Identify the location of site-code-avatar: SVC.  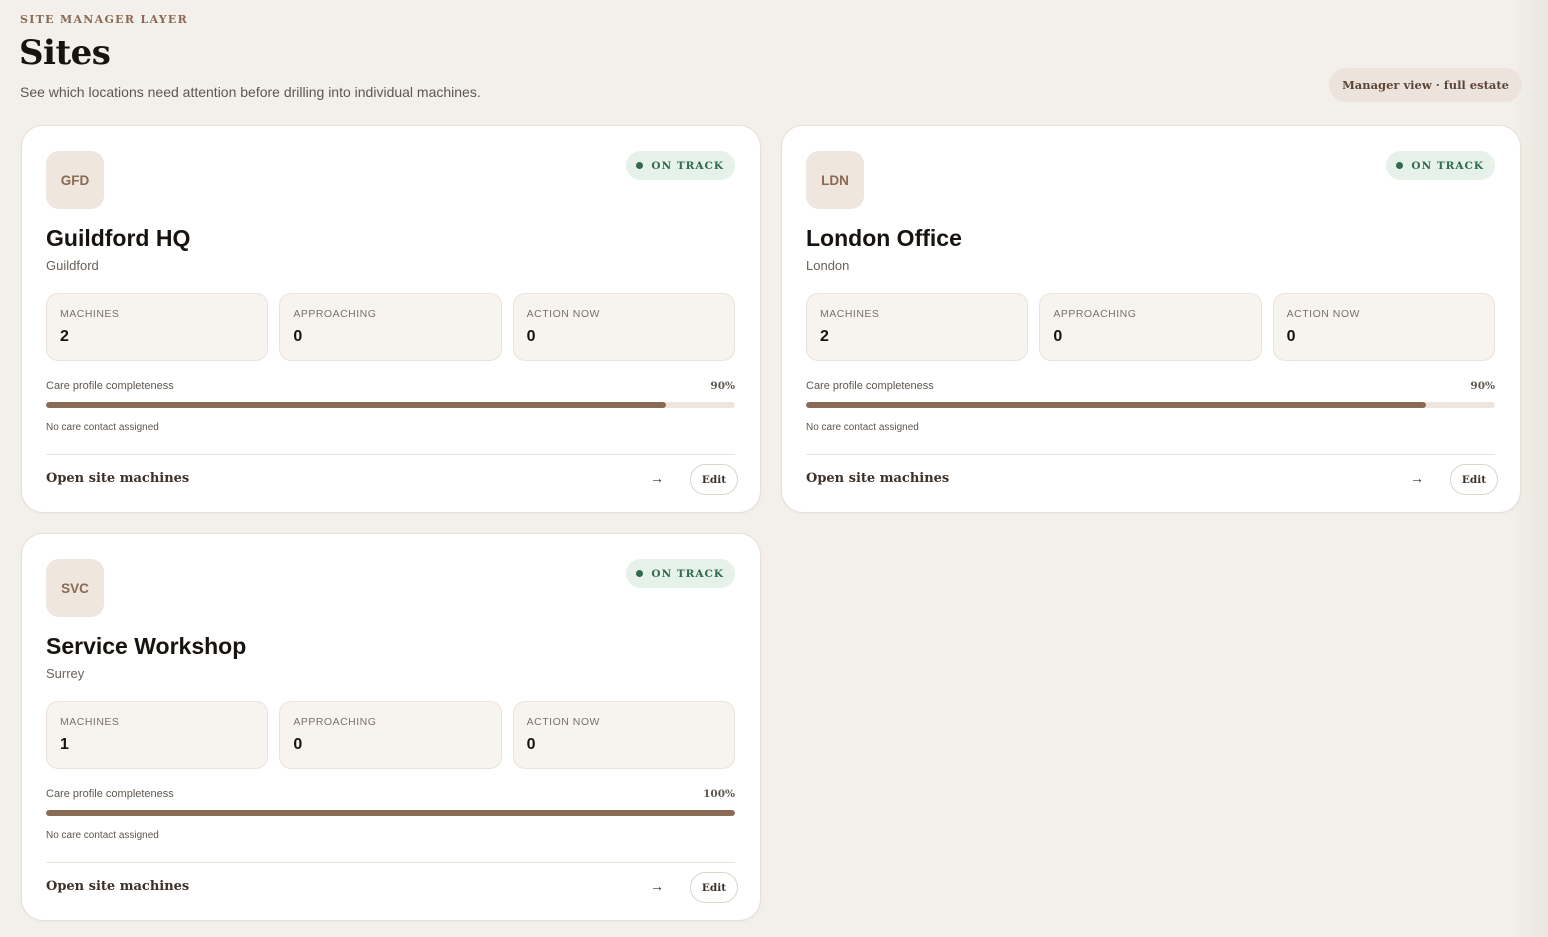
(75, 588).